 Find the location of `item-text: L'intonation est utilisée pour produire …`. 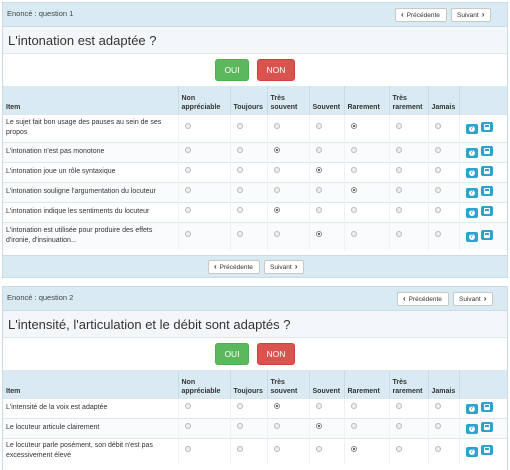

item-text: L'intonation est utilisée pour produire … is located at coordinates (91, 235).